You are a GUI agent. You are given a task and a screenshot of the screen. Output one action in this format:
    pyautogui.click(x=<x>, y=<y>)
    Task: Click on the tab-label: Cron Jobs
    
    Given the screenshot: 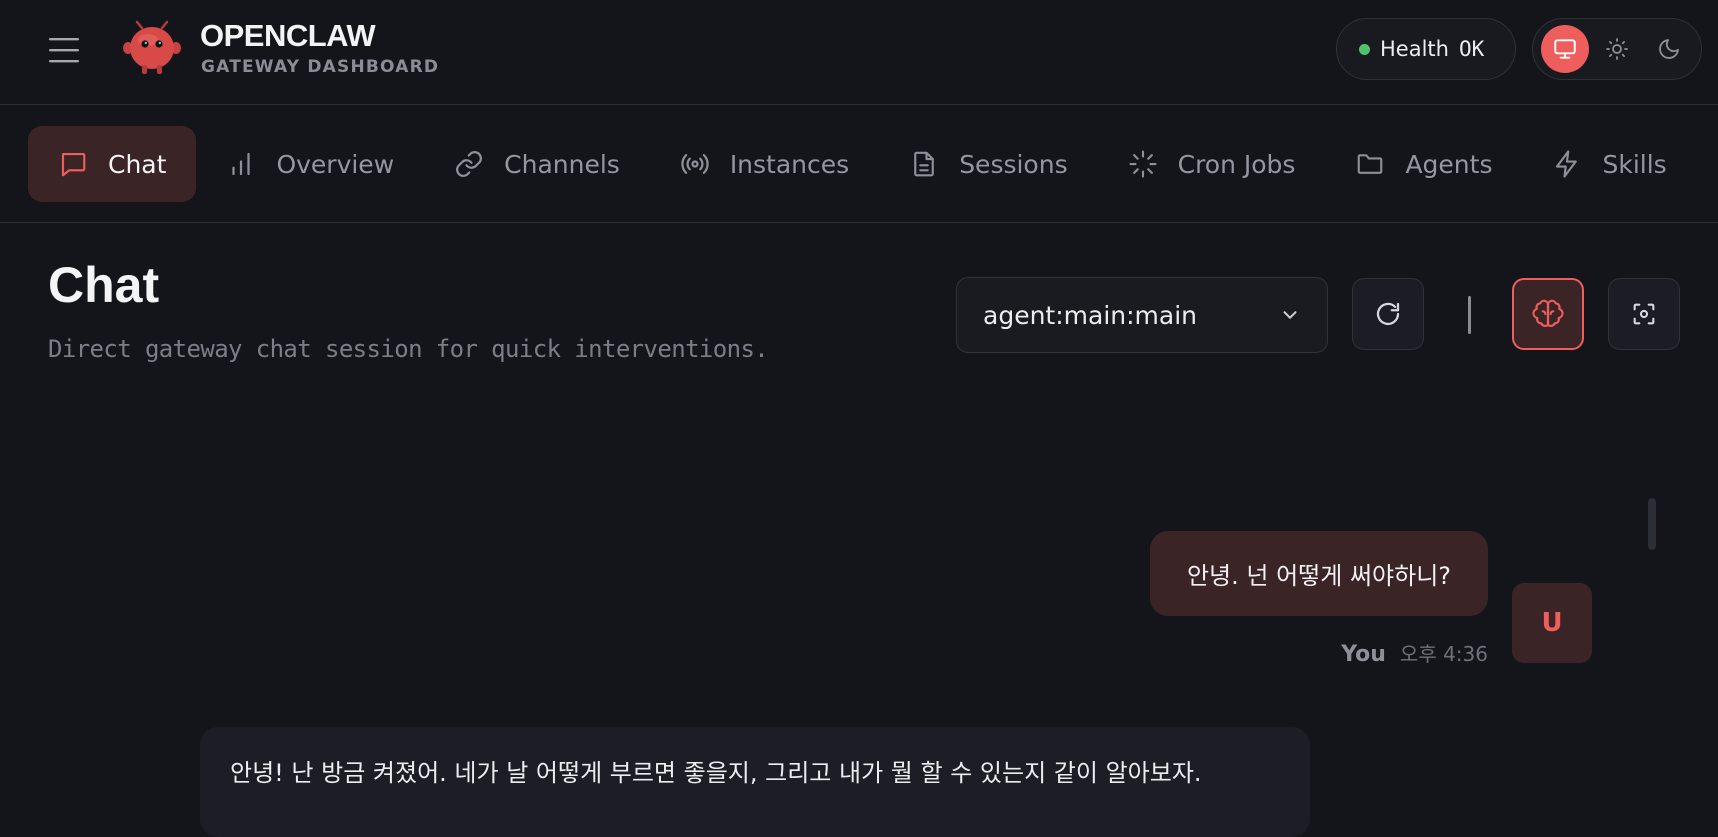 What is the action you would take?
    pyautogui.click(x=1236, y=164)
    